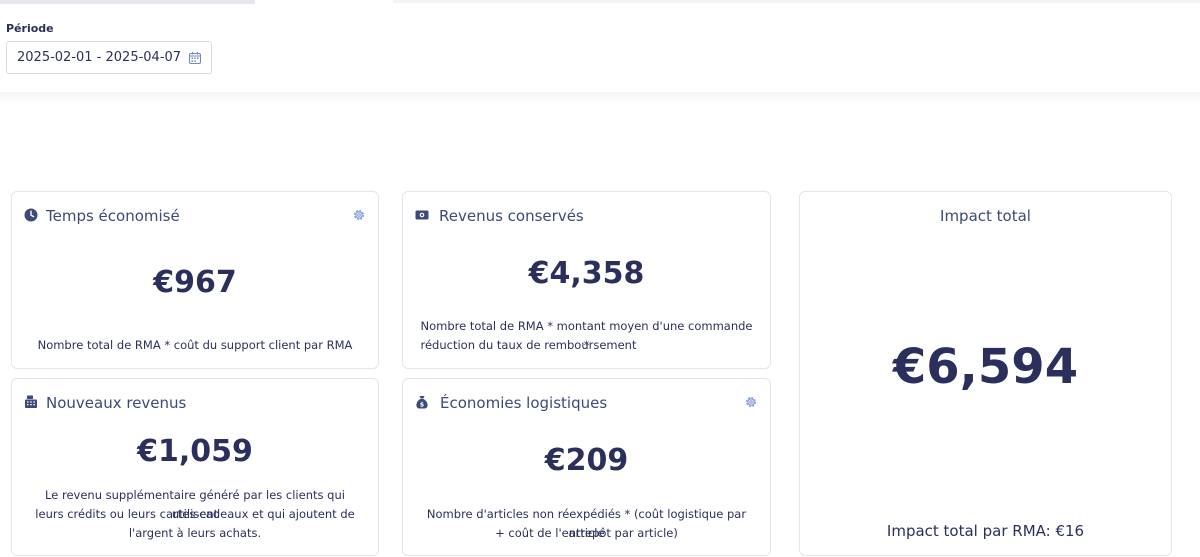 This screenshot has width=1200, height=557. Describe the element at coordinates (195, 533) in the screenshot. I see `new-revenue-description-line3: l'argent à leurs achats.` at that location.